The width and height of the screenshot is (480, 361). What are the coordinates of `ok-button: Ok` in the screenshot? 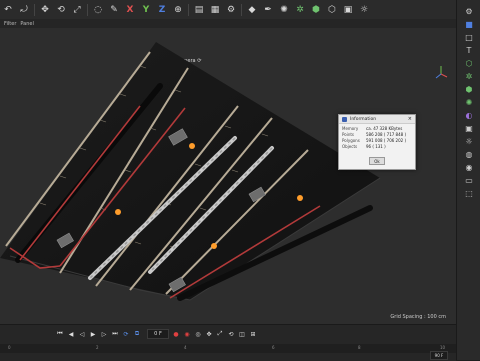 It's located at (377, 161).